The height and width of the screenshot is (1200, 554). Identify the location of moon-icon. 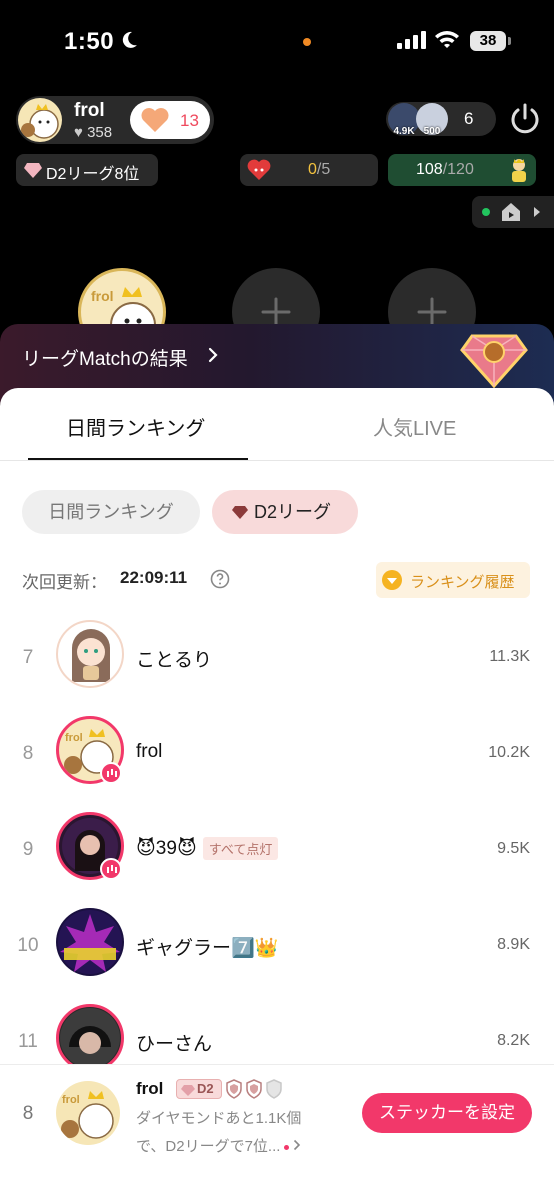
(129, 39).